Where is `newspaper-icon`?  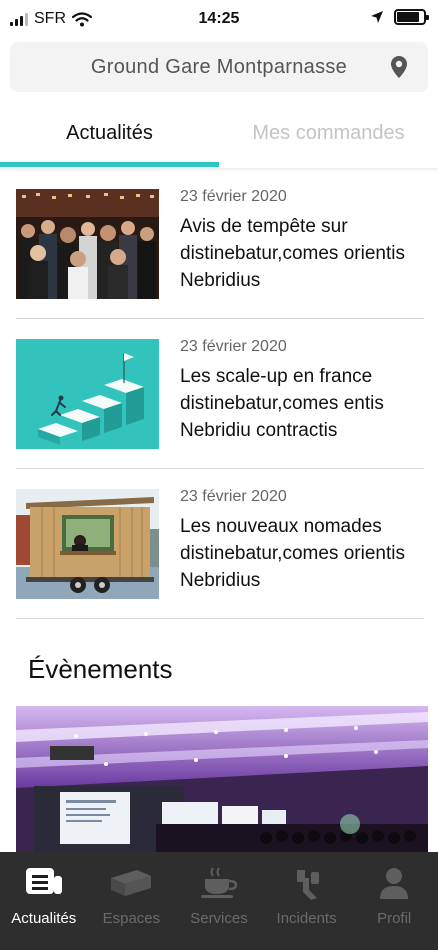
newspaper-icon is located at coordinates (43, 881).